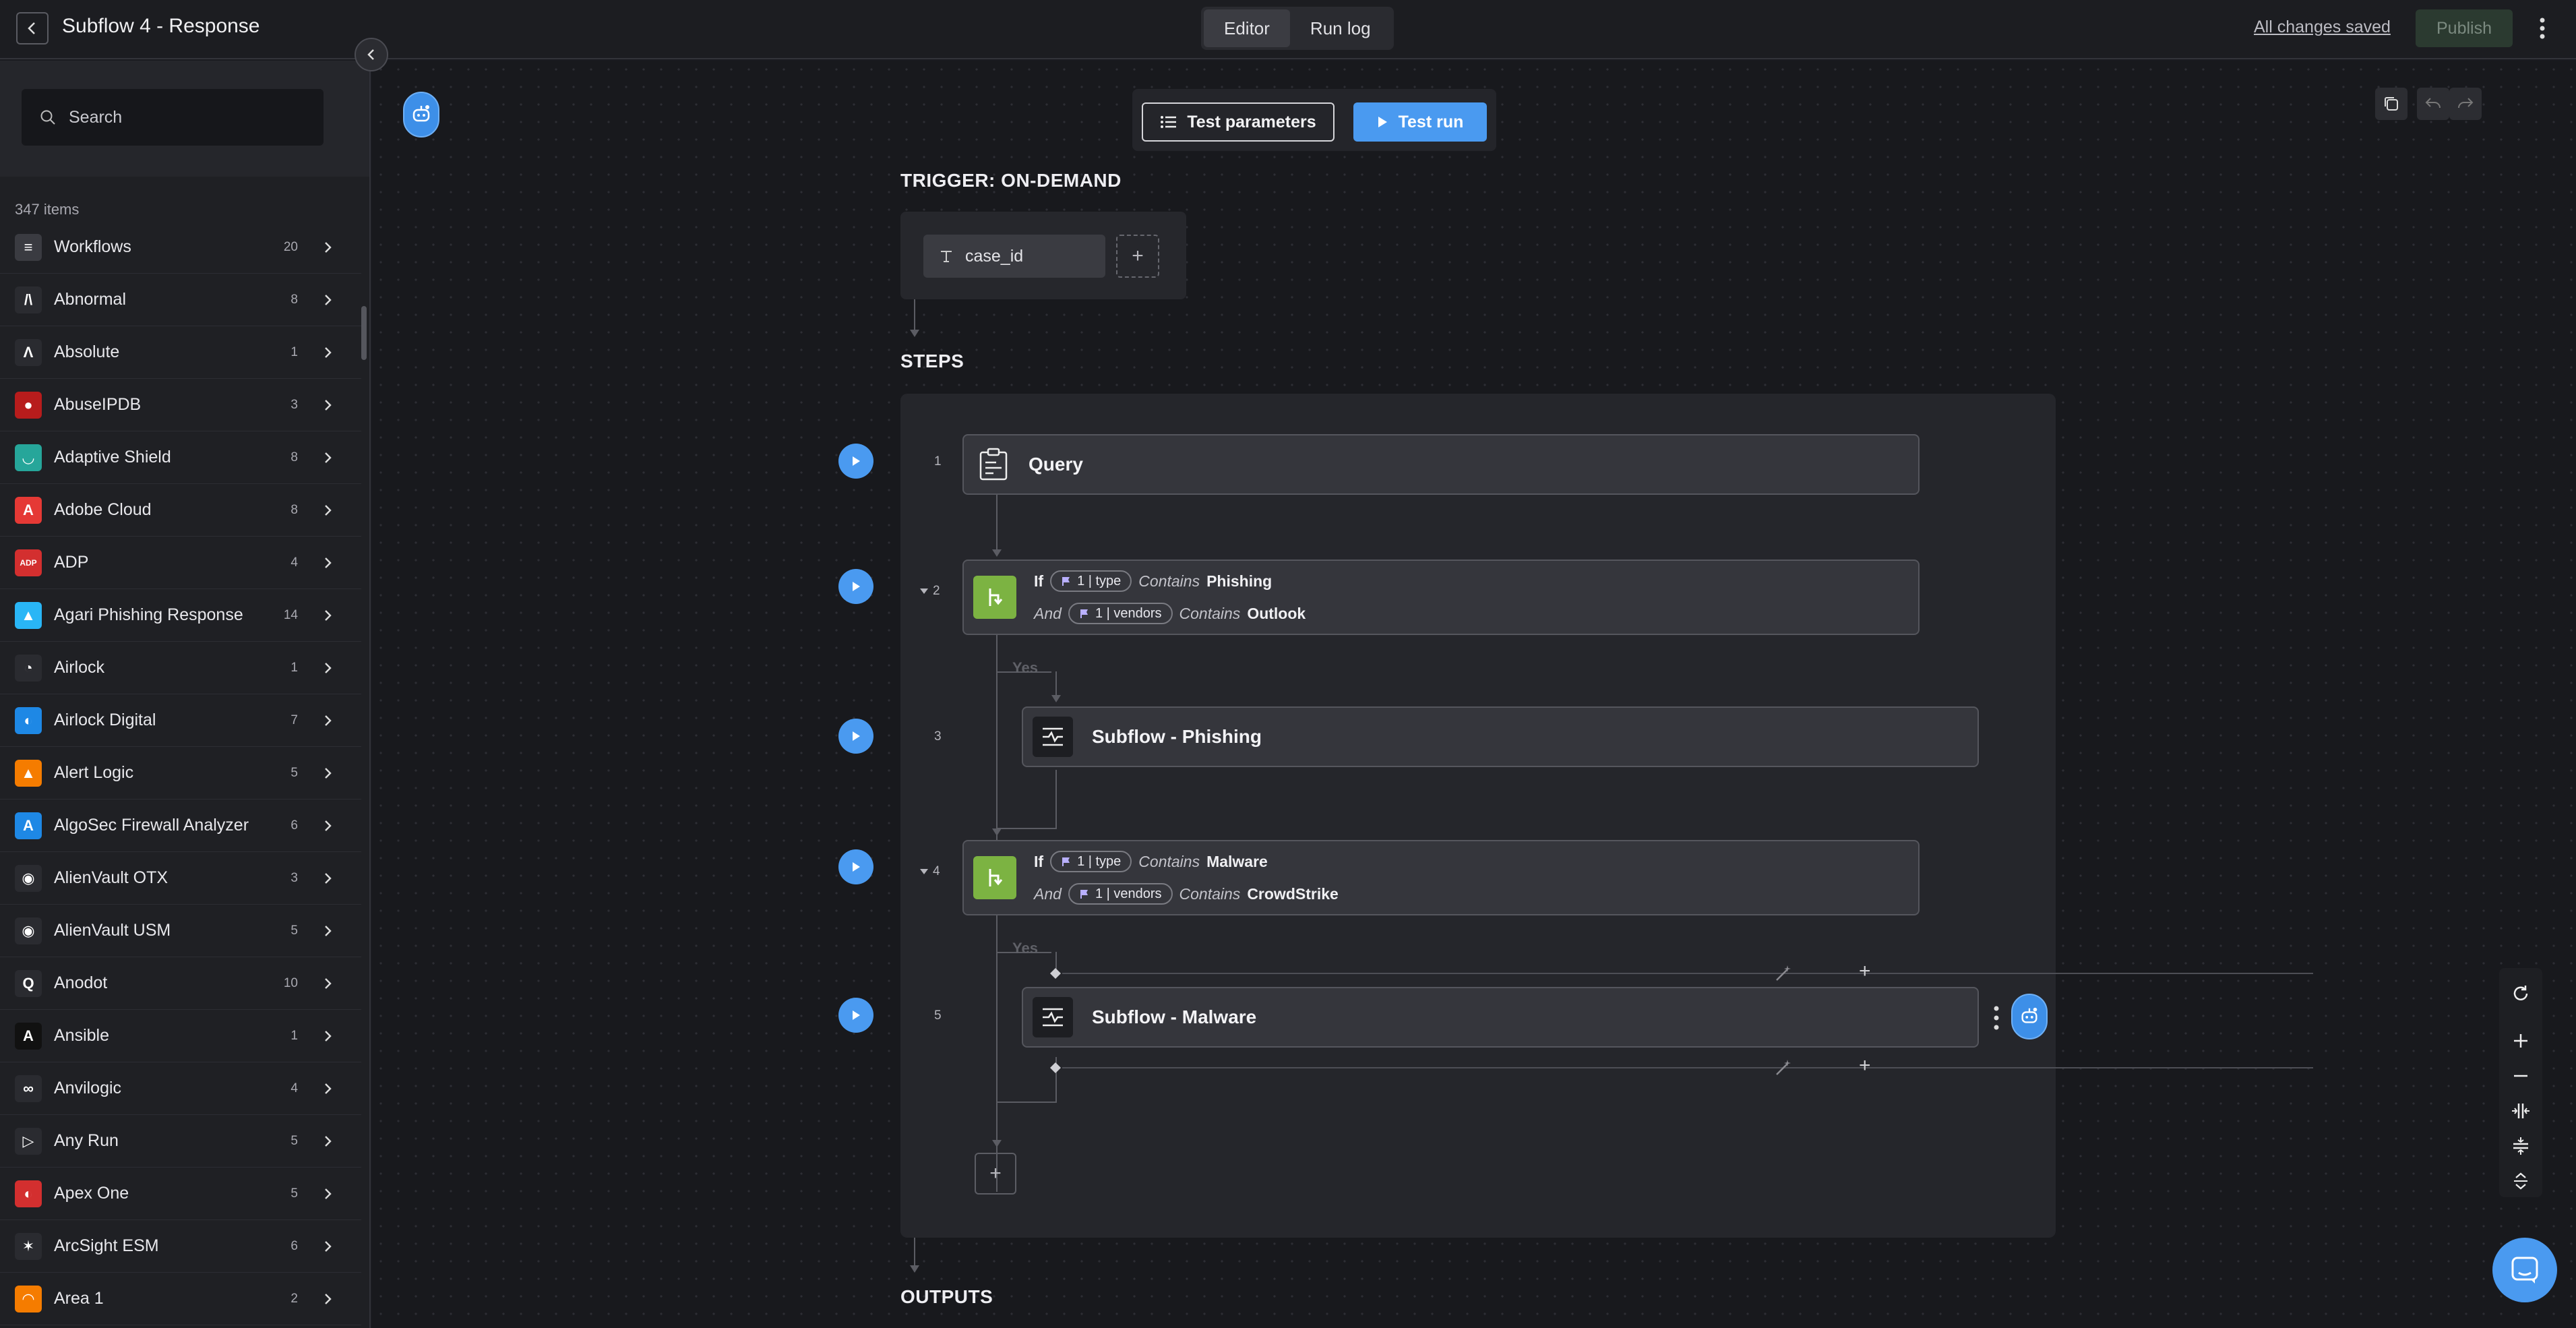  I want to click on tab-run-log: Run log, so click(1341, 28).